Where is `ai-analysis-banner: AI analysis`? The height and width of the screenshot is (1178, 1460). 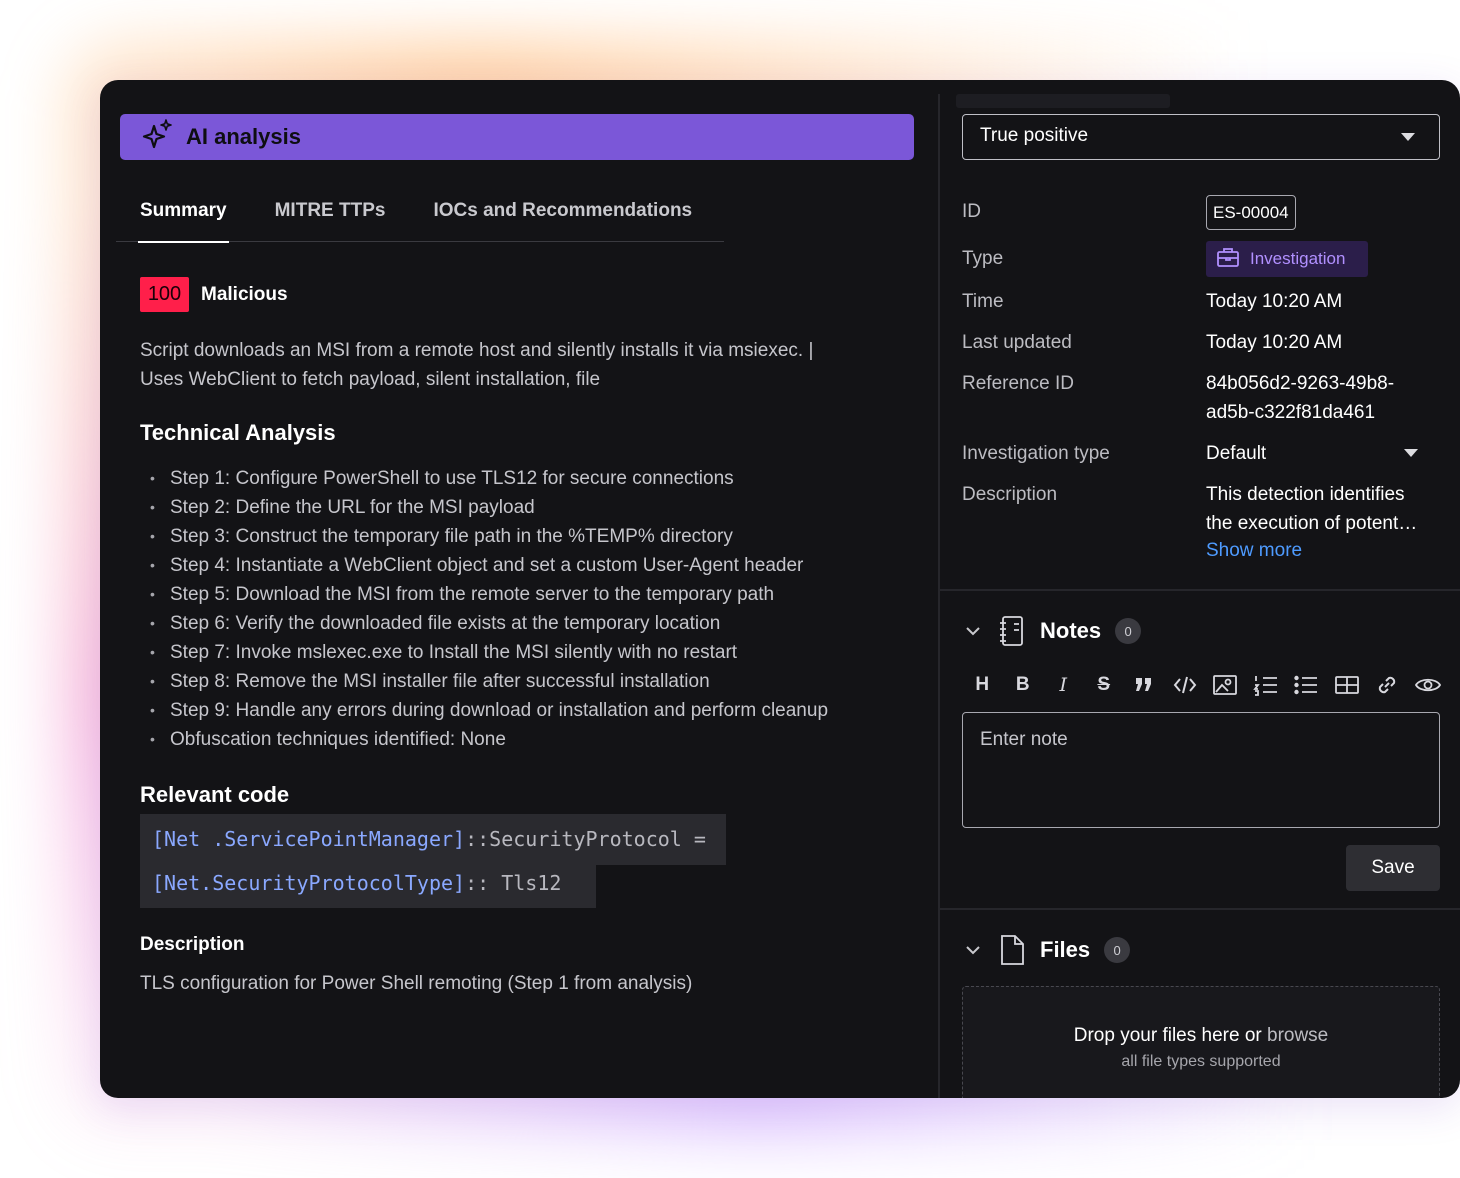 ai-analysis-banner: AI analysis is located at coordinates (517, 137).